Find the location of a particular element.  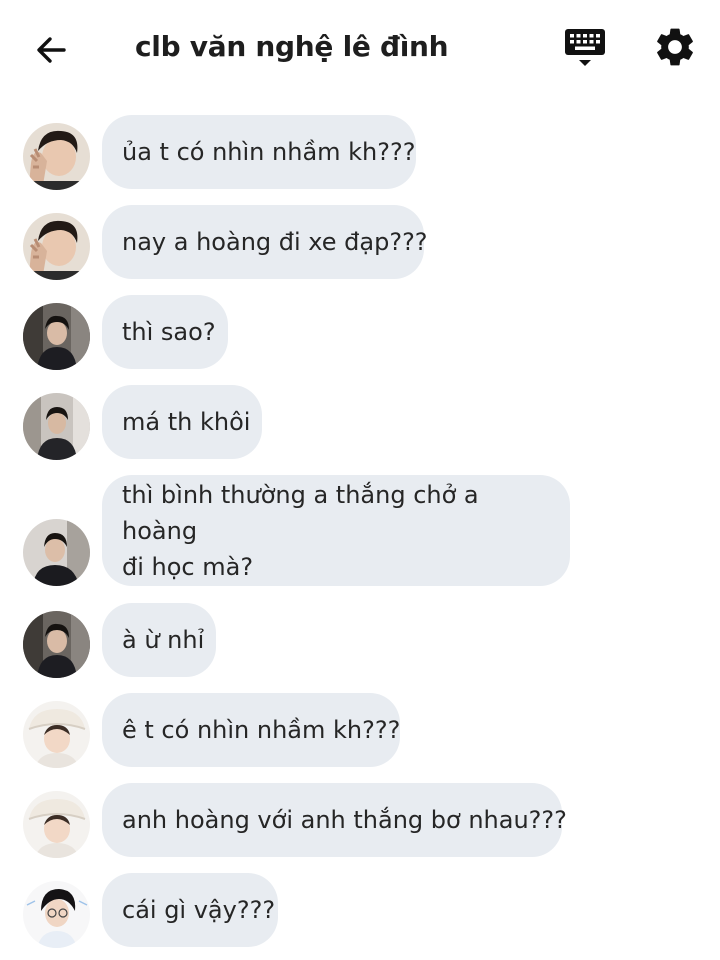

message-text: à ừ nhỉ is located at coordinates (163, 640).